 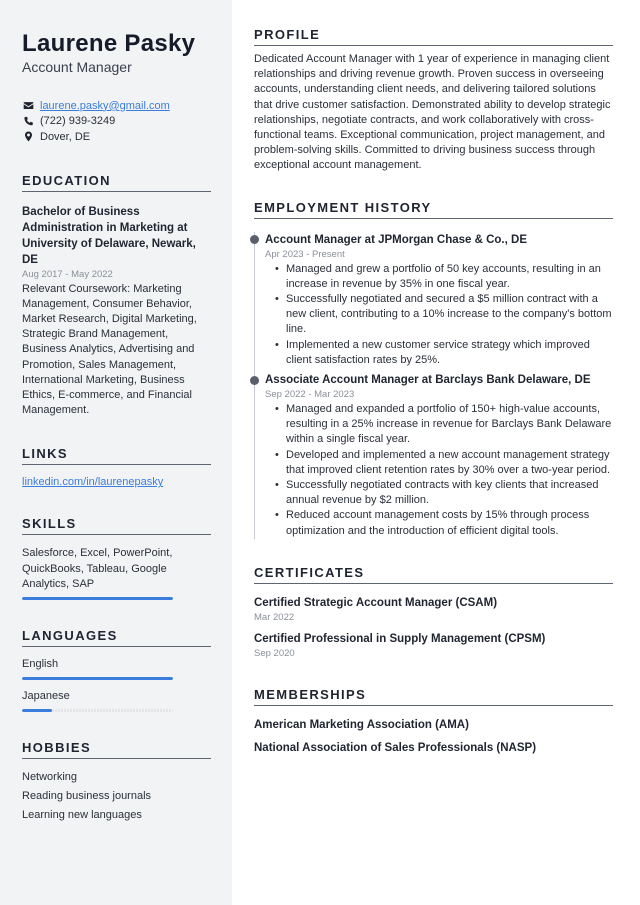 I want to click on hobbies-heading: HOBBIES, so click(x=116, y=749).